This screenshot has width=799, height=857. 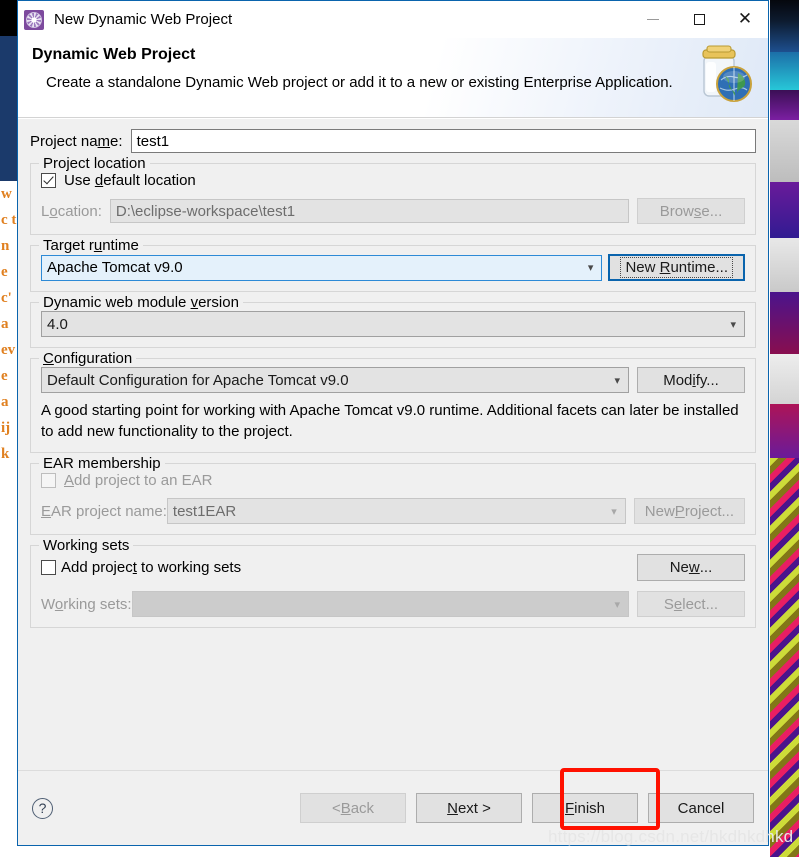 I want to click on ear-project-name-combo: test1EAR ▾, so click(x=396, y=511).